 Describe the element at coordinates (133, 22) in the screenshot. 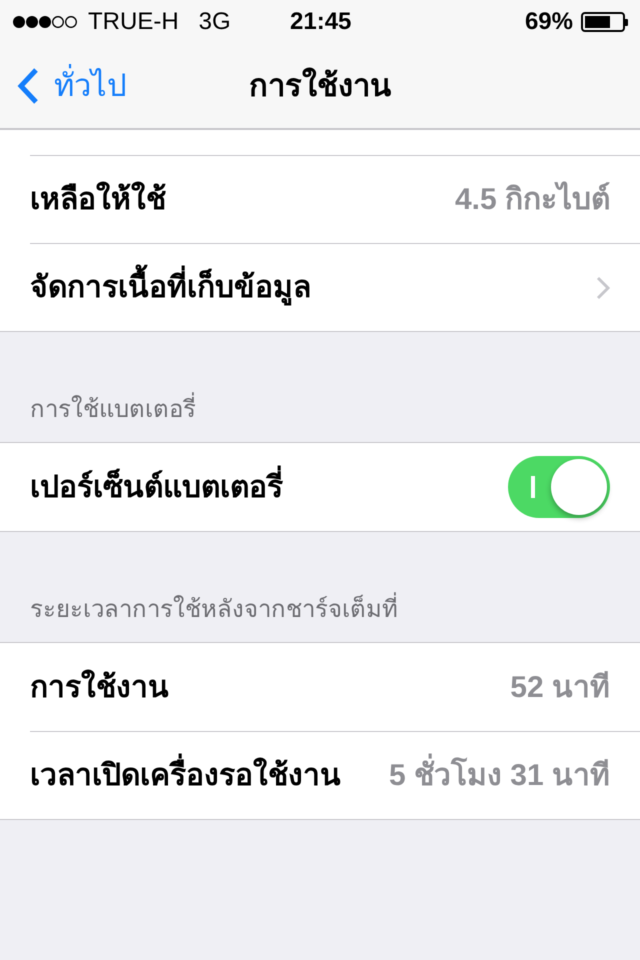

I see `carrier-name: TRUE-H` at that location.